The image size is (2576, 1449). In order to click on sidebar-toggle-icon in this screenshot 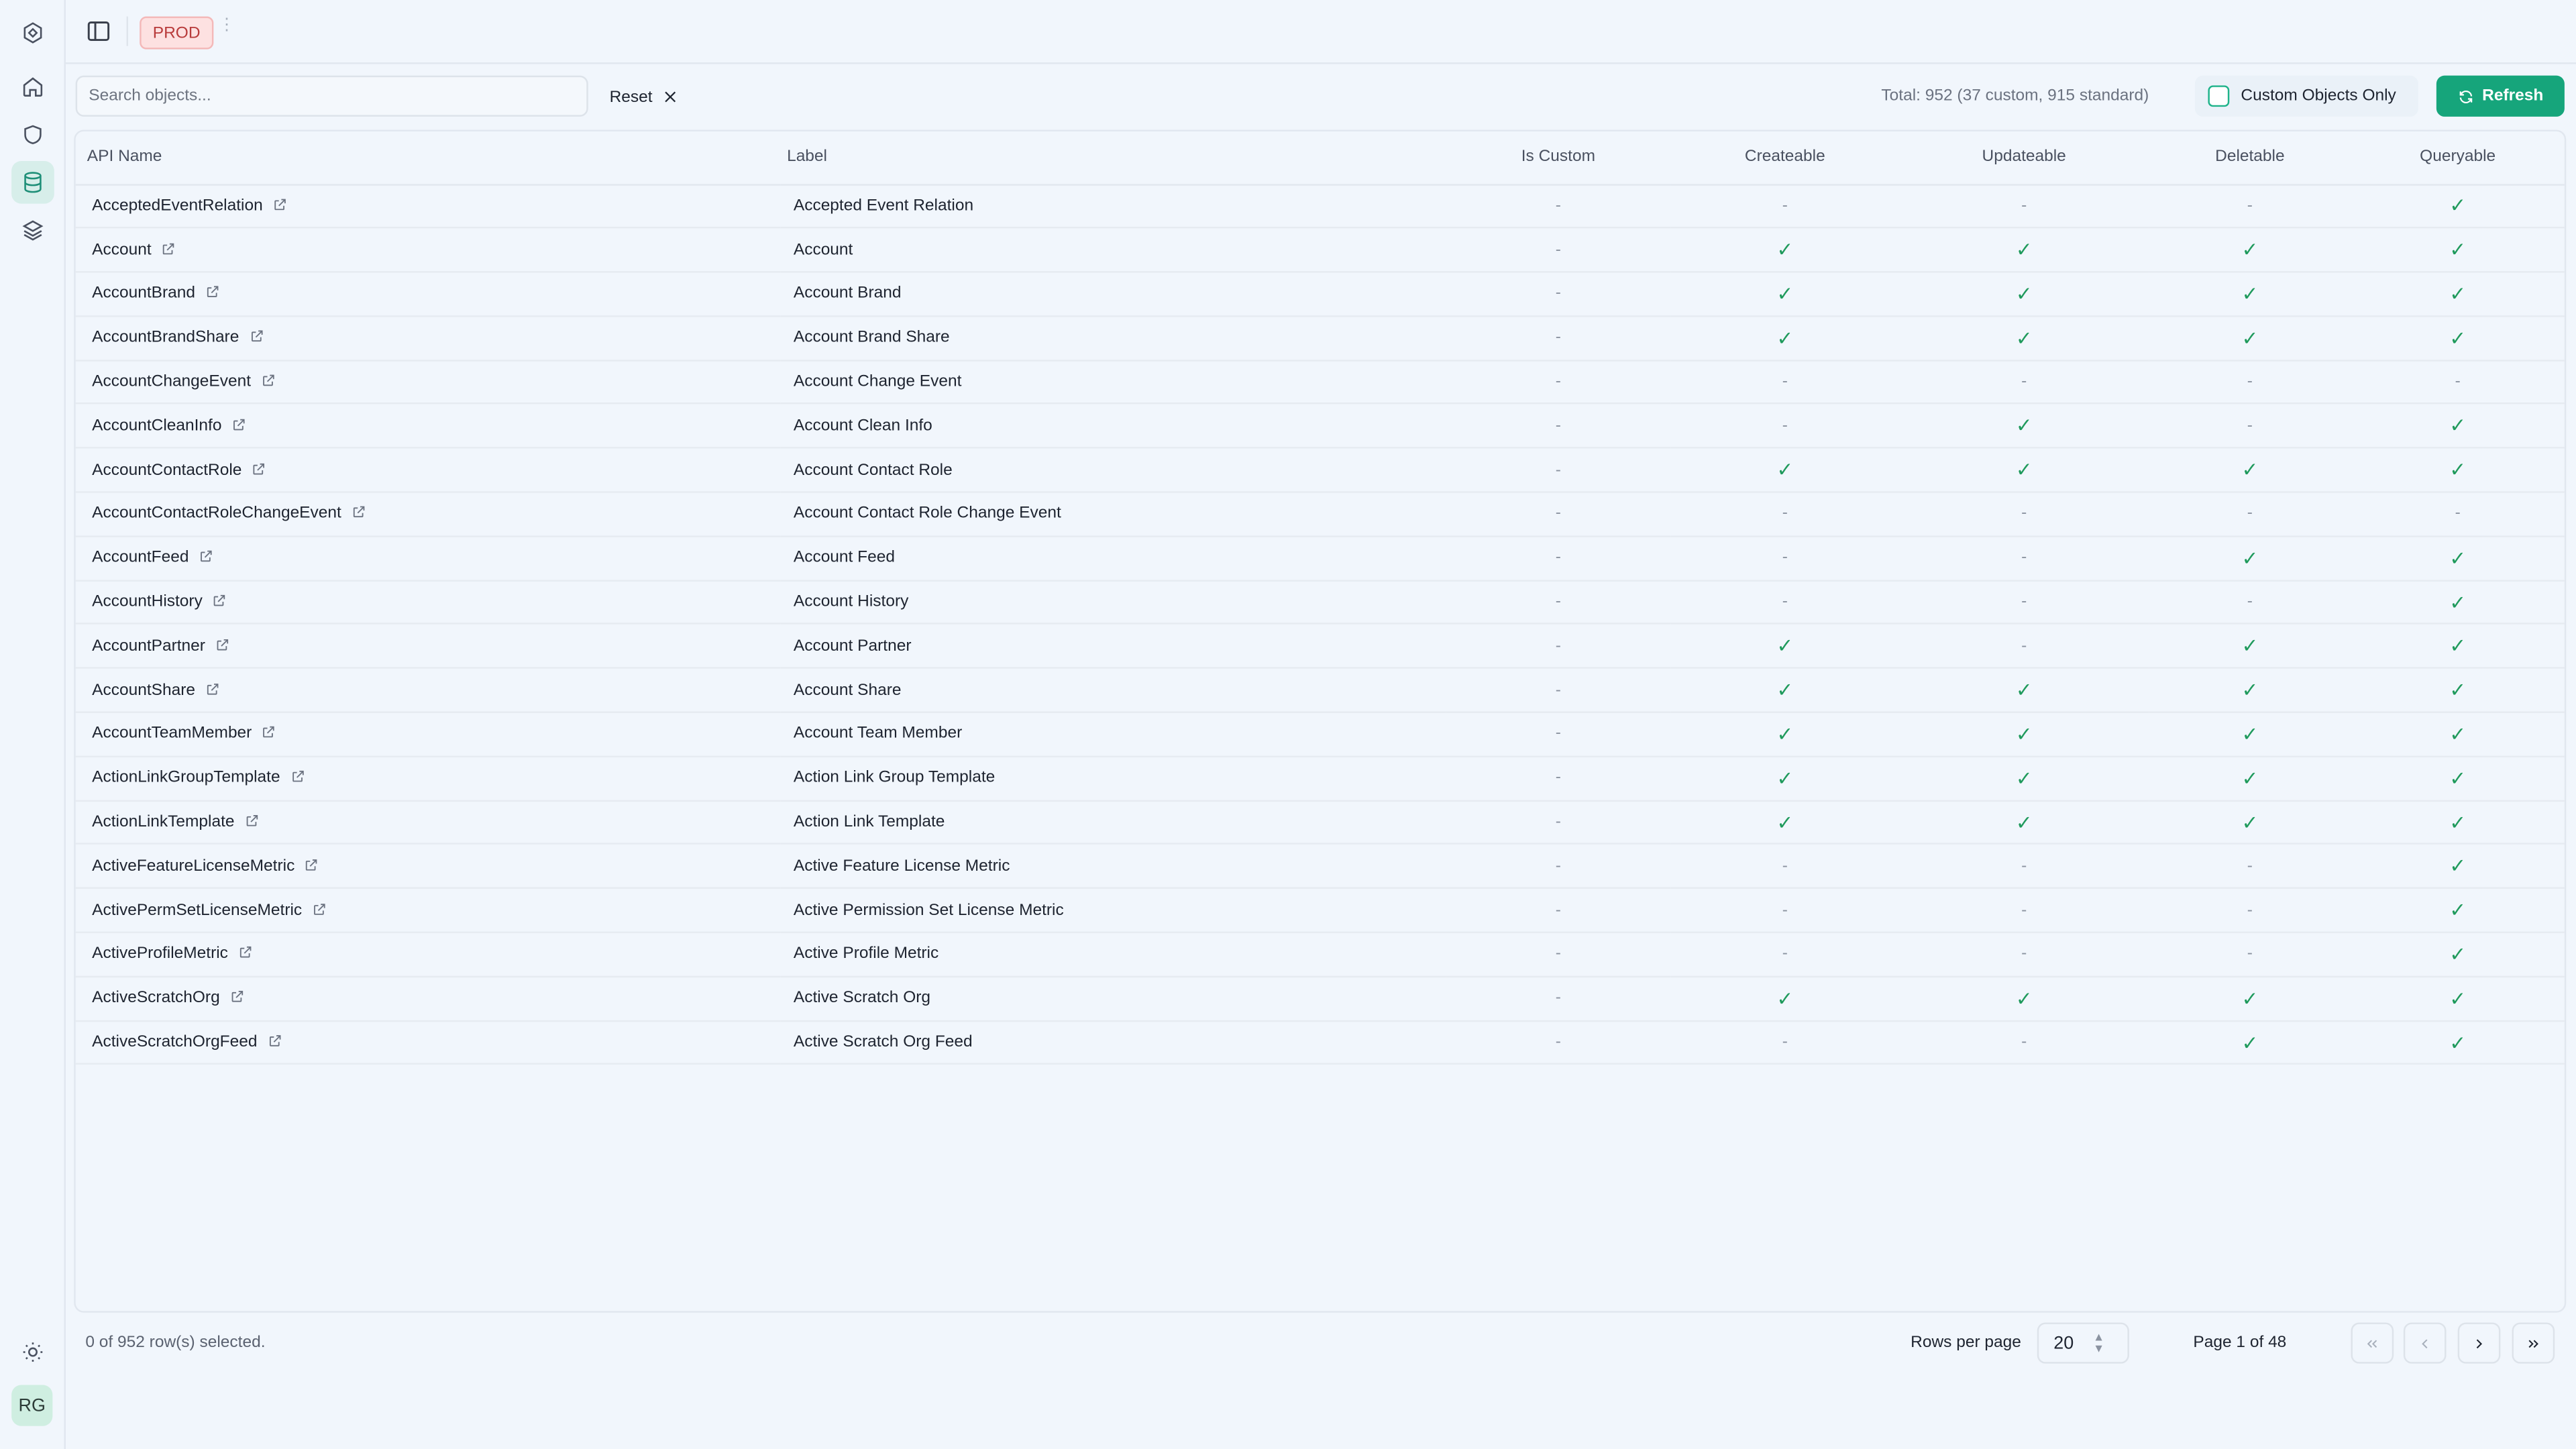, I will do `click(98, 31)`.